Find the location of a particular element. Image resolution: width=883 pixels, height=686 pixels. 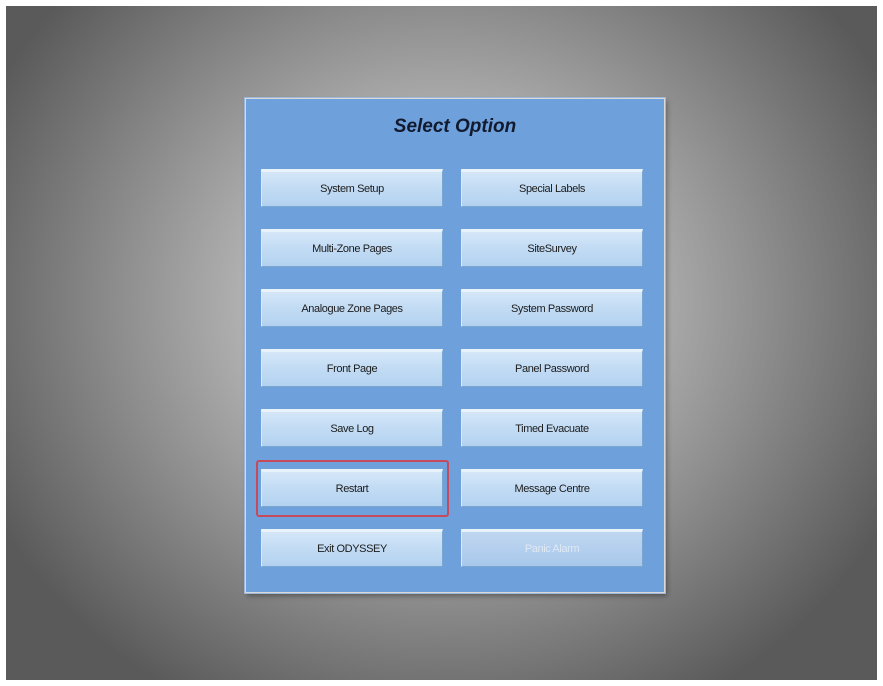

system-setup-button: System Setup is located at coordinates (352, 188).